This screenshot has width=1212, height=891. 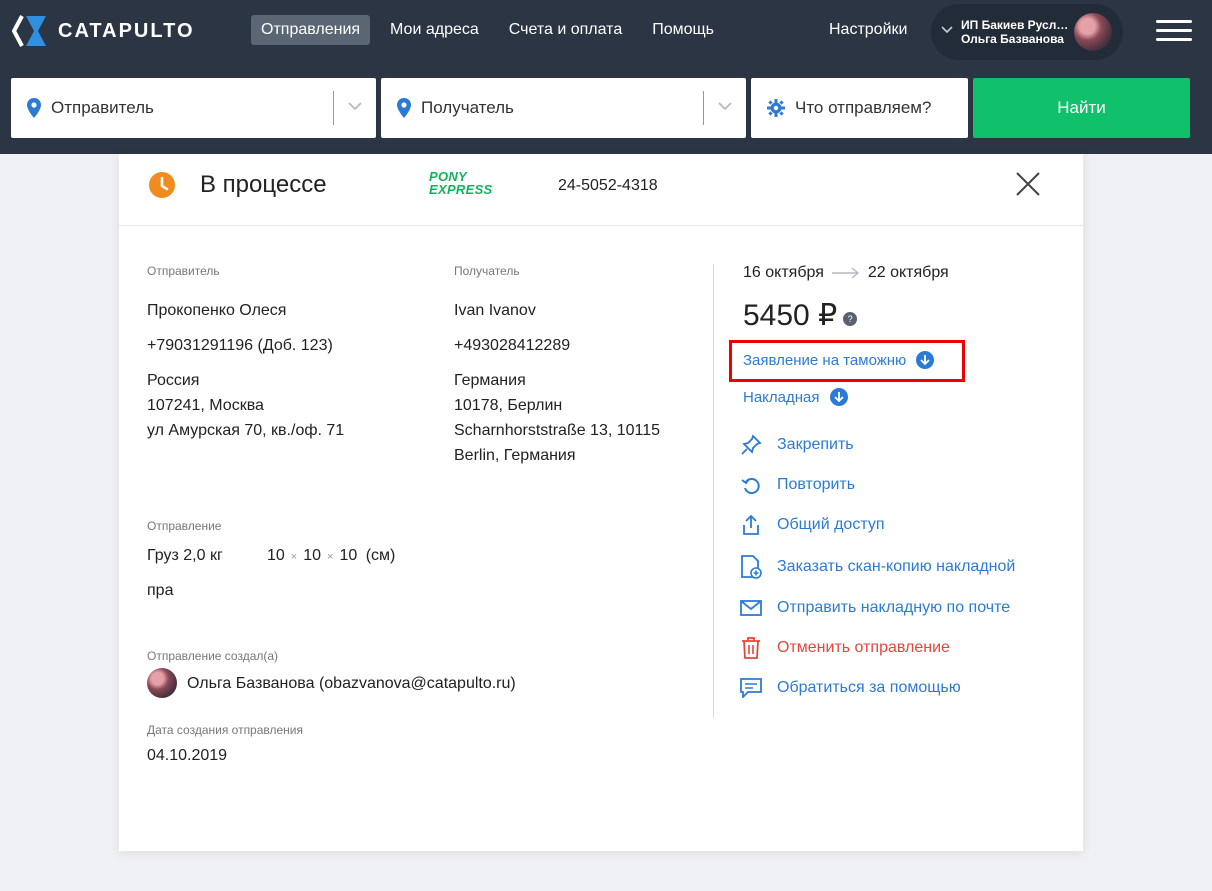 I want to click on envelope-icon, so click(x=751, y=608).